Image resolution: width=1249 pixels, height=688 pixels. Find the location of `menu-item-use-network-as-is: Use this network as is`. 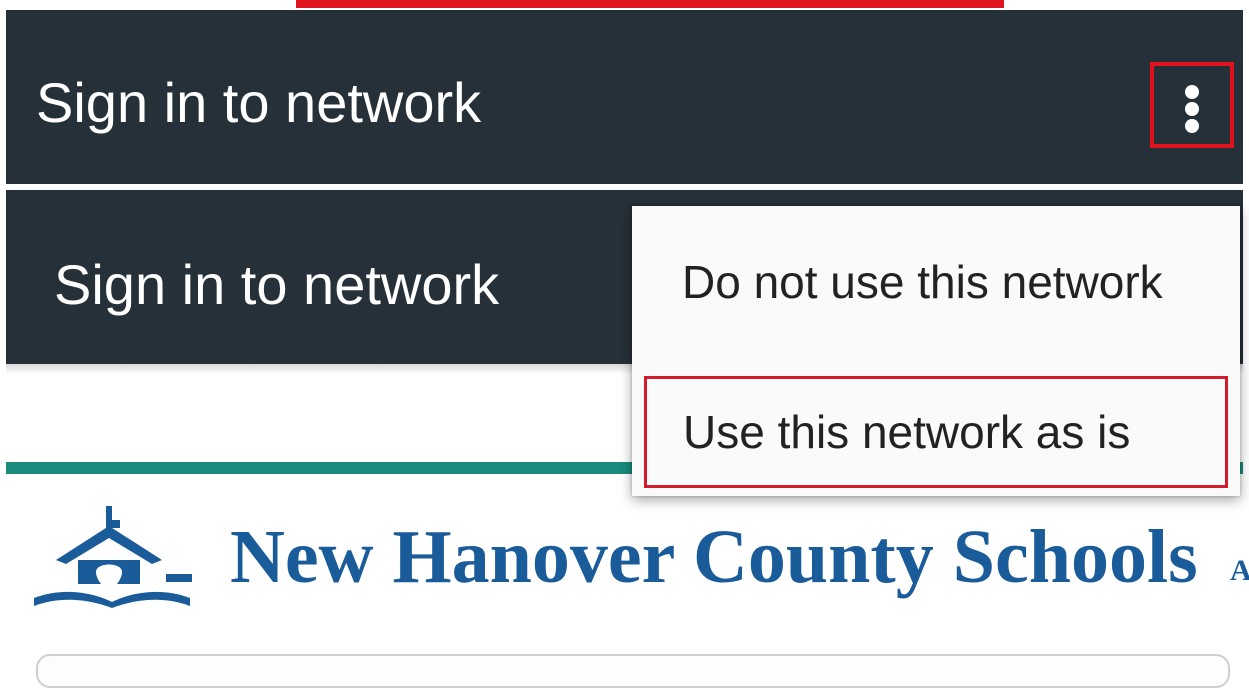

menu-item-use-network-as-is: Use this network as is is located at coordinates (936, 432).